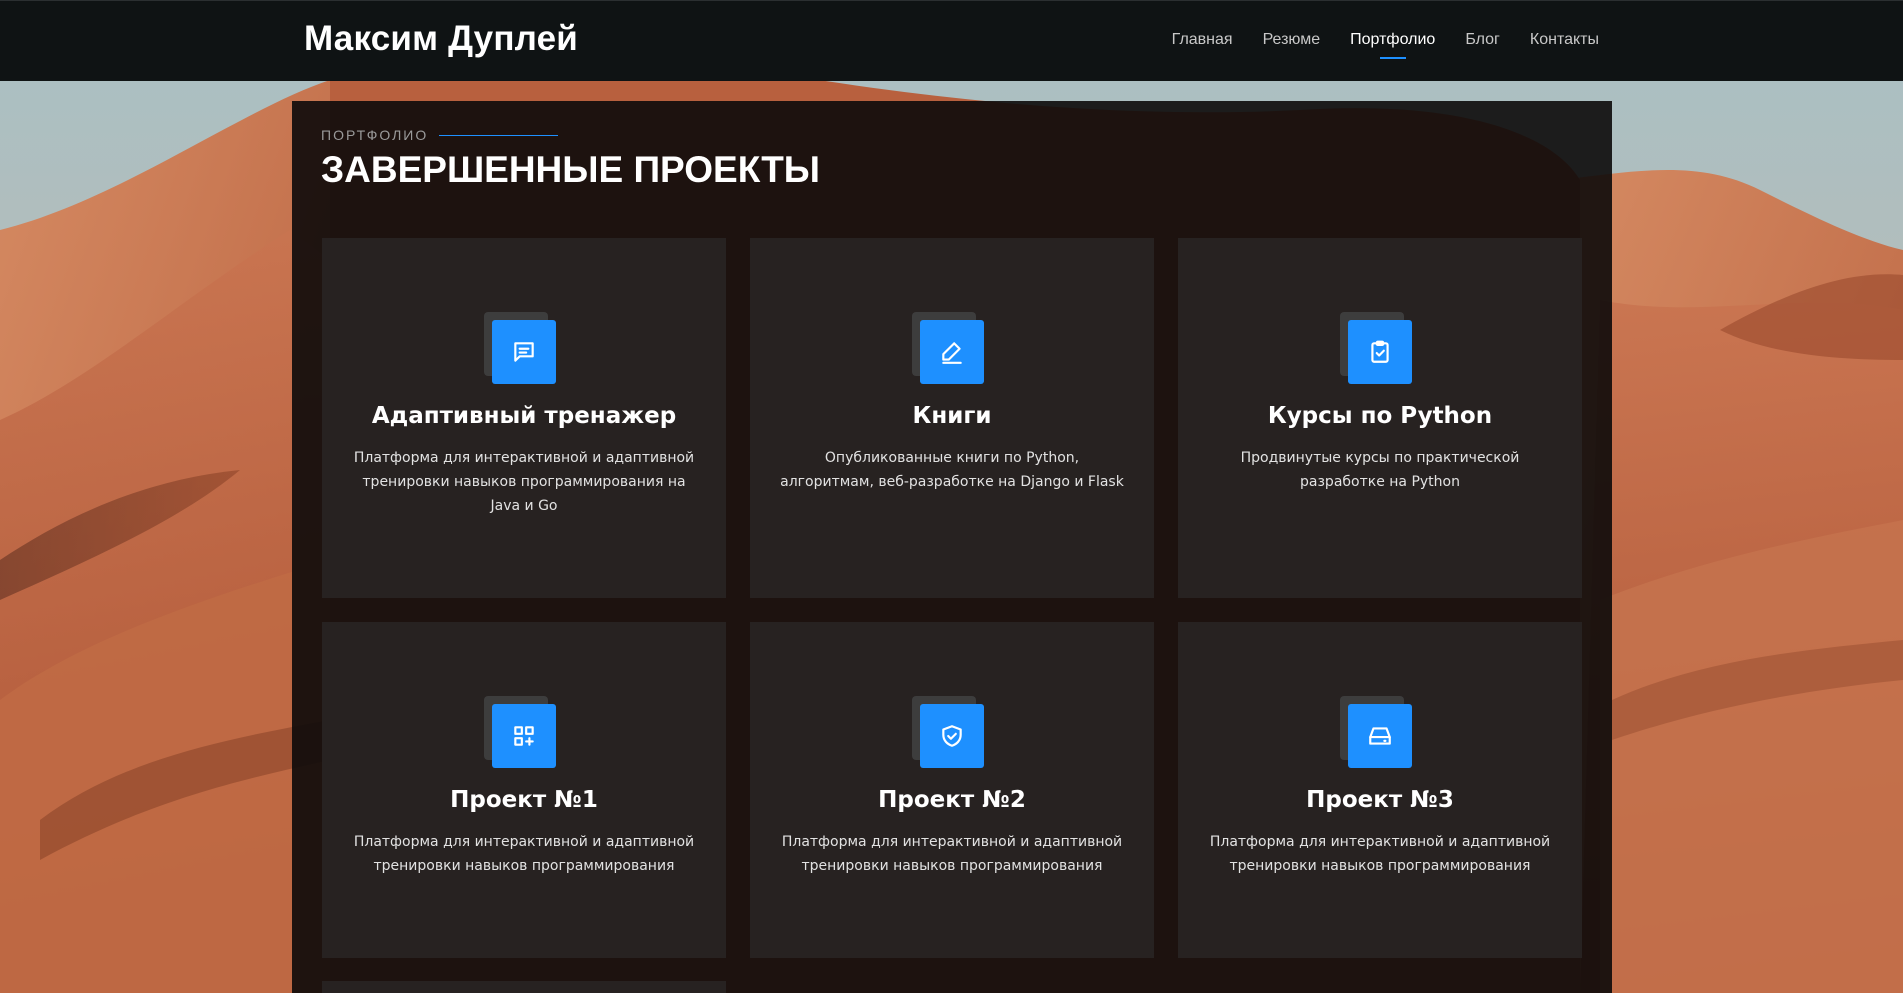 Image resolution: width=1903 pixels, height=993 pixels. I want to click on card-title: Адаптивный тренажер, so click(524, 416).